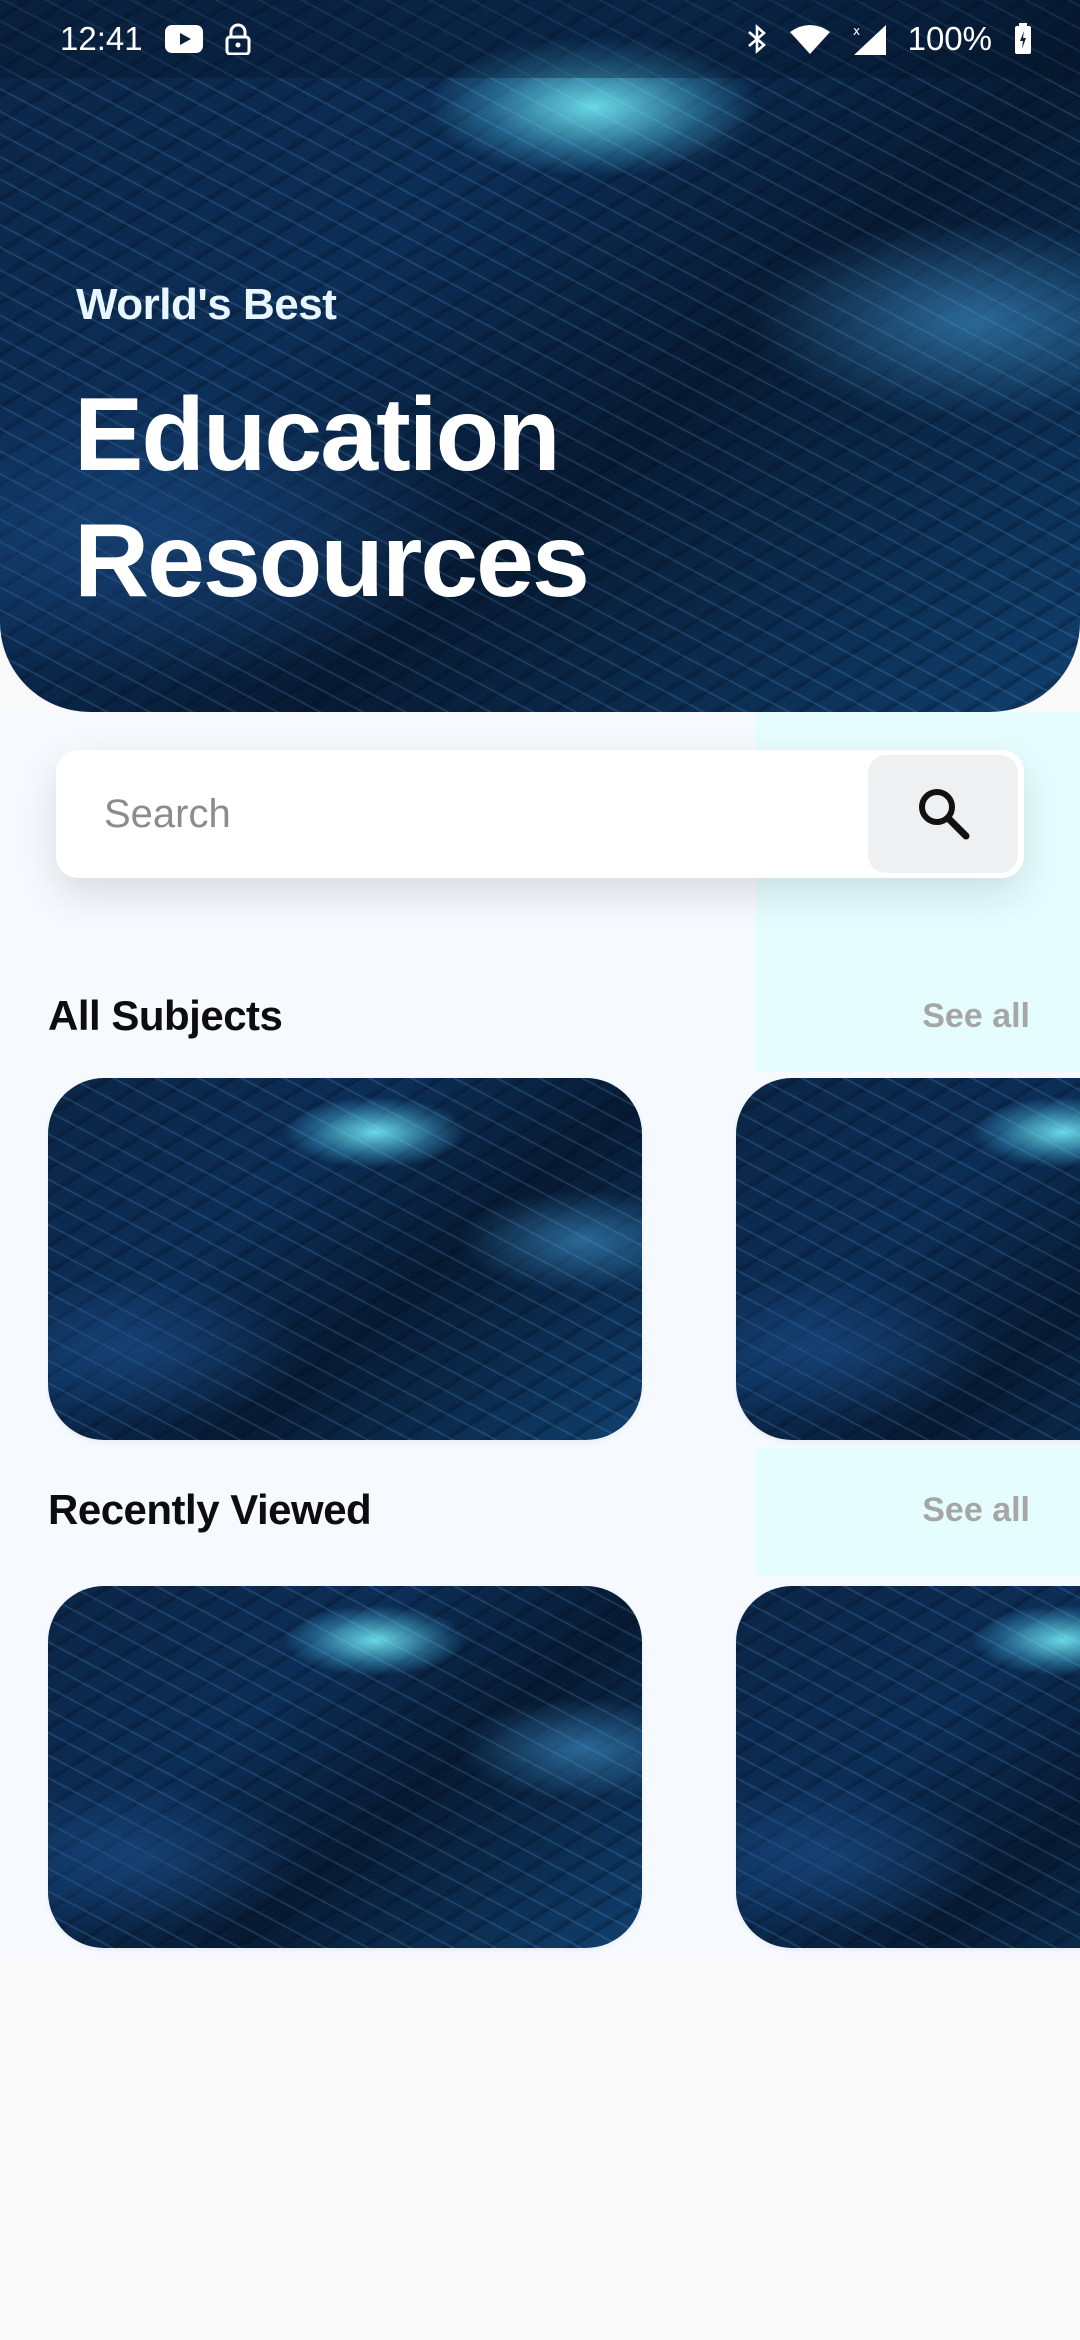 This screenshot has height=2340, width=1080. I want to click on bluetooth-icon, so click(757, 39).